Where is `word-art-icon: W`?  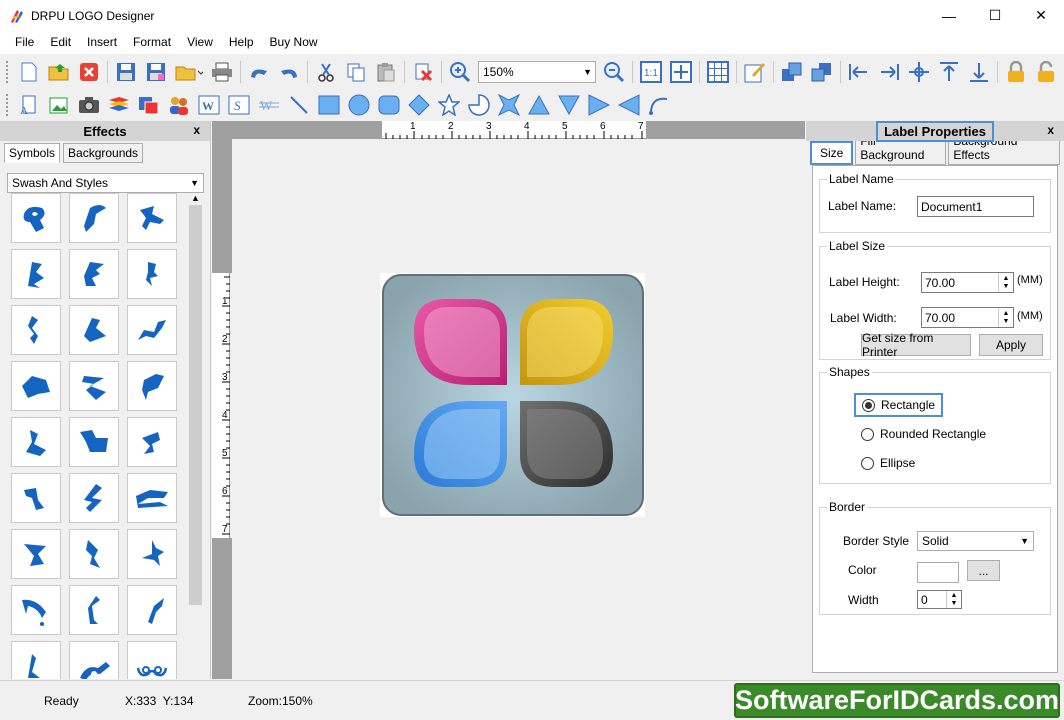
word-art-icon: W is located at coordinates (209, 105).